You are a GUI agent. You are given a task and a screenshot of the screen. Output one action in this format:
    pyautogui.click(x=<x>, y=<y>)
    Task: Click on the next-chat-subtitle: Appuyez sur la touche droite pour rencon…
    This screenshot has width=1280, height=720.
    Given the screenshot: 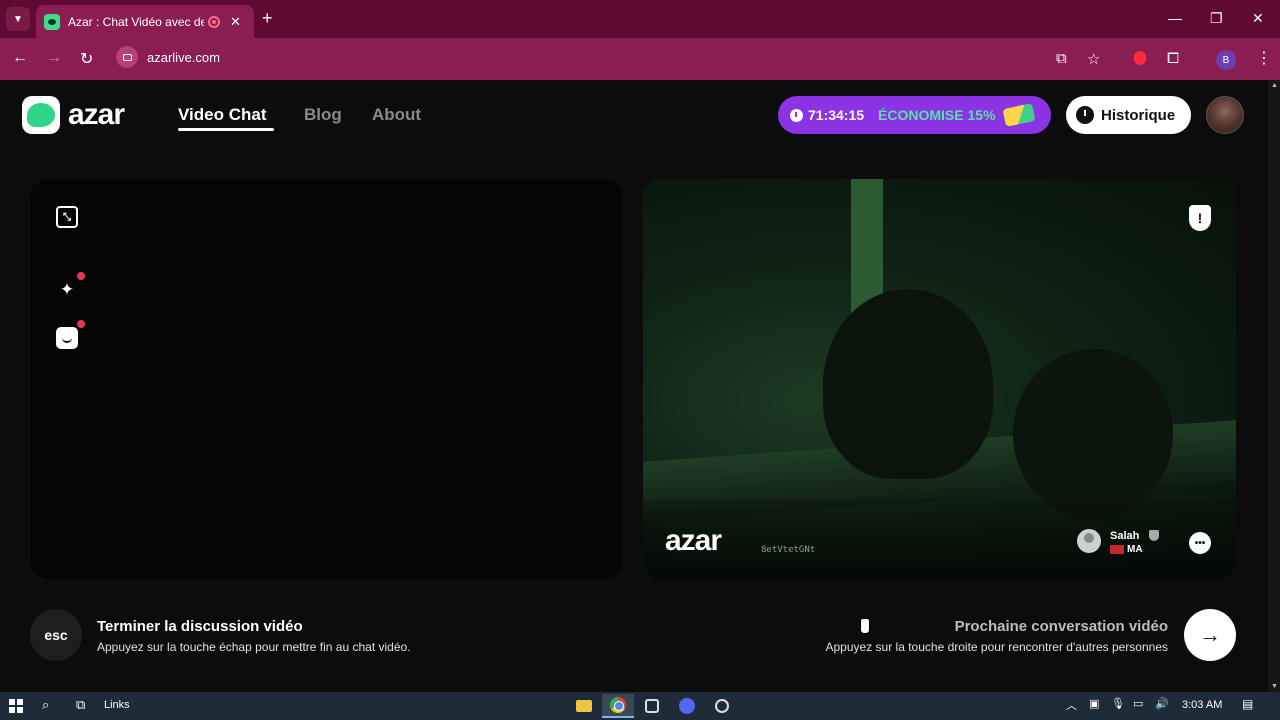 What is the action you would take?
    pyautogui.click(x=997, y=647)
    